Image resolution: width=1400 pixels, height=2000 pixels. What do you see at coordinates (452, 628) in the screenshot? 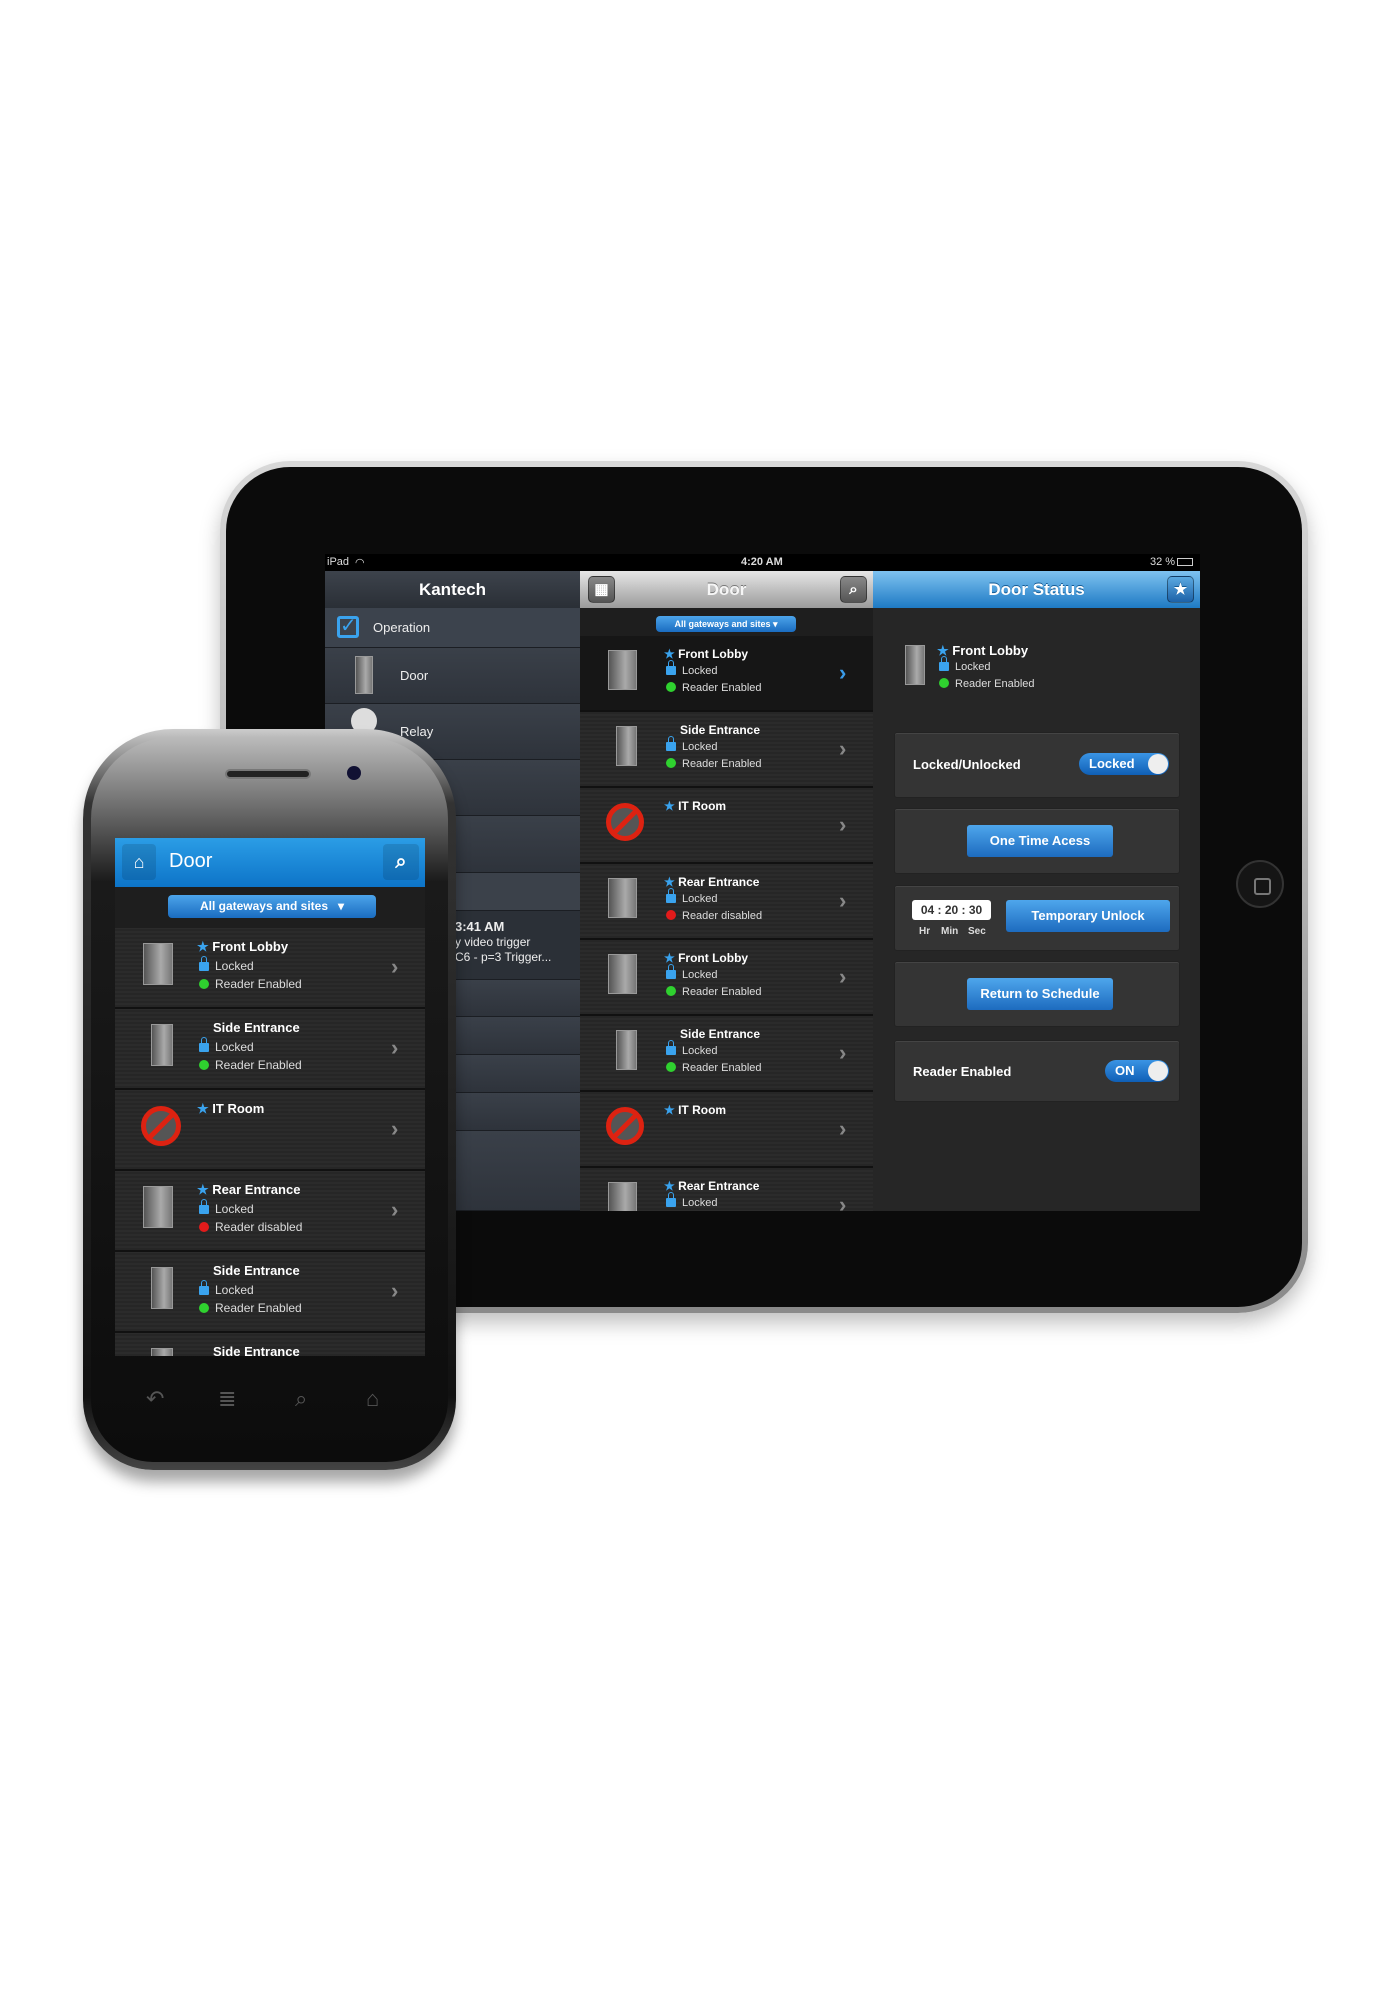
I see `sidebar-item-operation: ✓ Operation` at bounding box center [452, 628].